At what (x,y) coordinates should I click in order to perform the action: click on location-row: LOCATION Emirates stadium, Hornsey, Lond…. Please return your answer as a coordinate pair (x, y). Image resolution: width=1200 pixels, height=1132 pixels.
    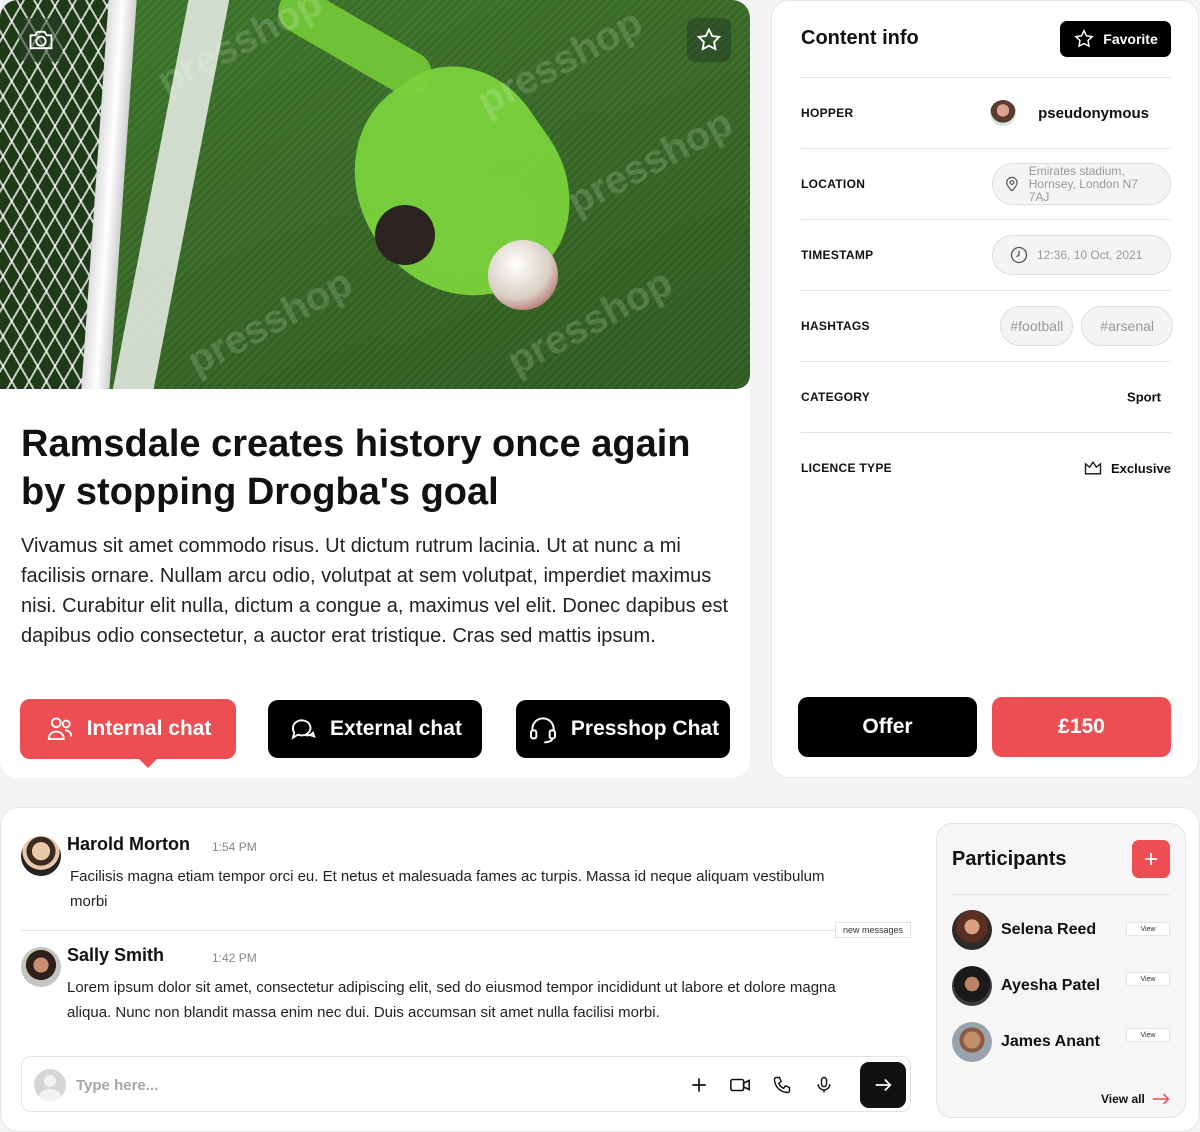
    Looking at the image, I should click on (986, 183).